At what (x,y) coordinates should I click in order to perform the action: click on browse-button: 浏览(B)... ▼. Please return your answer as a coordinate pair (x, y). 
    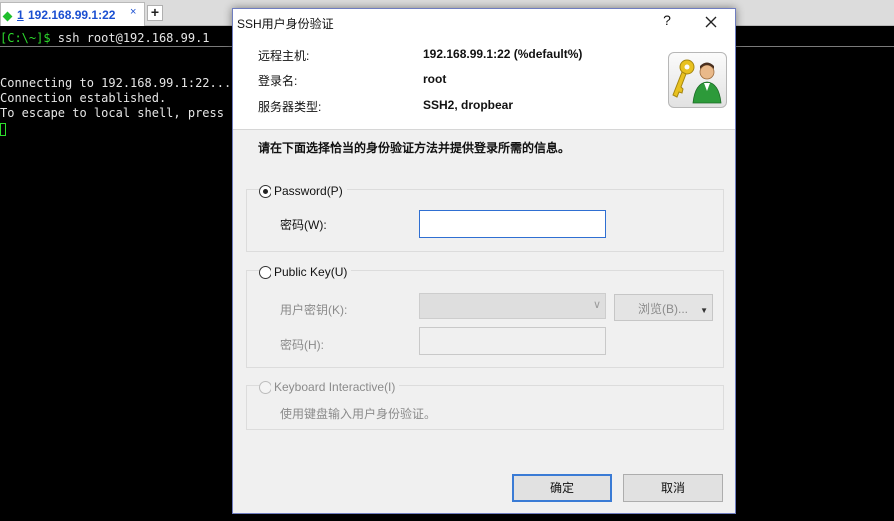
    Looking at the image, I should click on (663, 307).